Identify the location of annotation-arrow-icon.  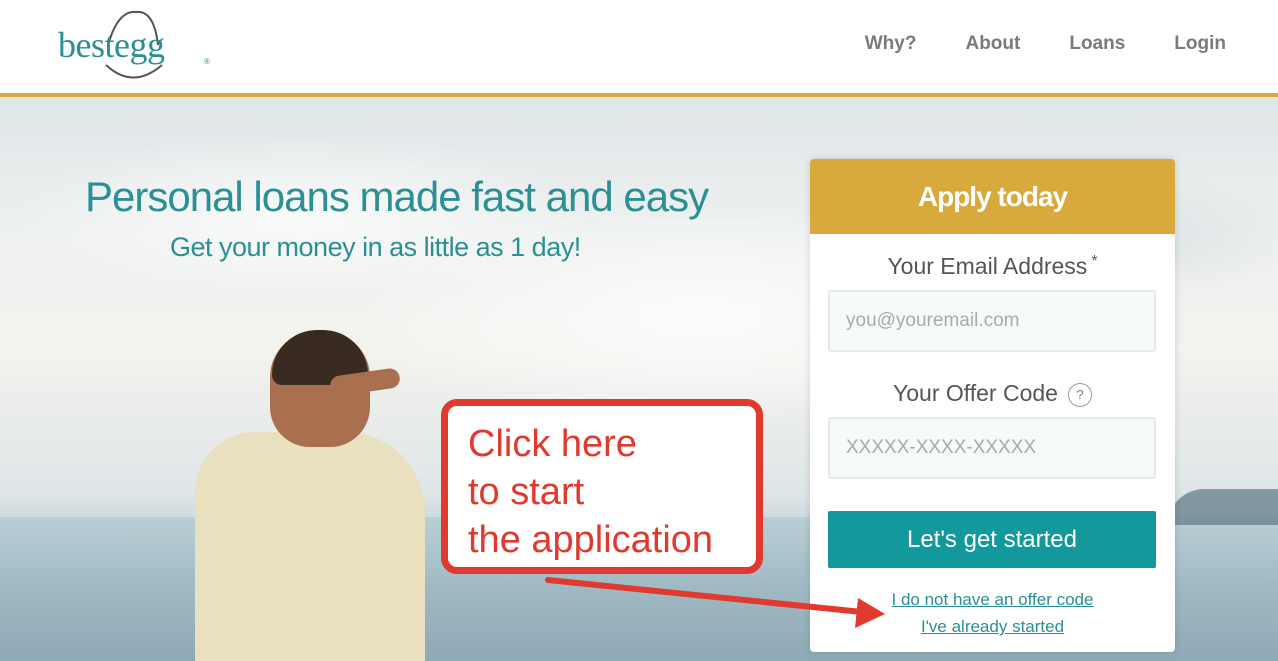
(715, 602).